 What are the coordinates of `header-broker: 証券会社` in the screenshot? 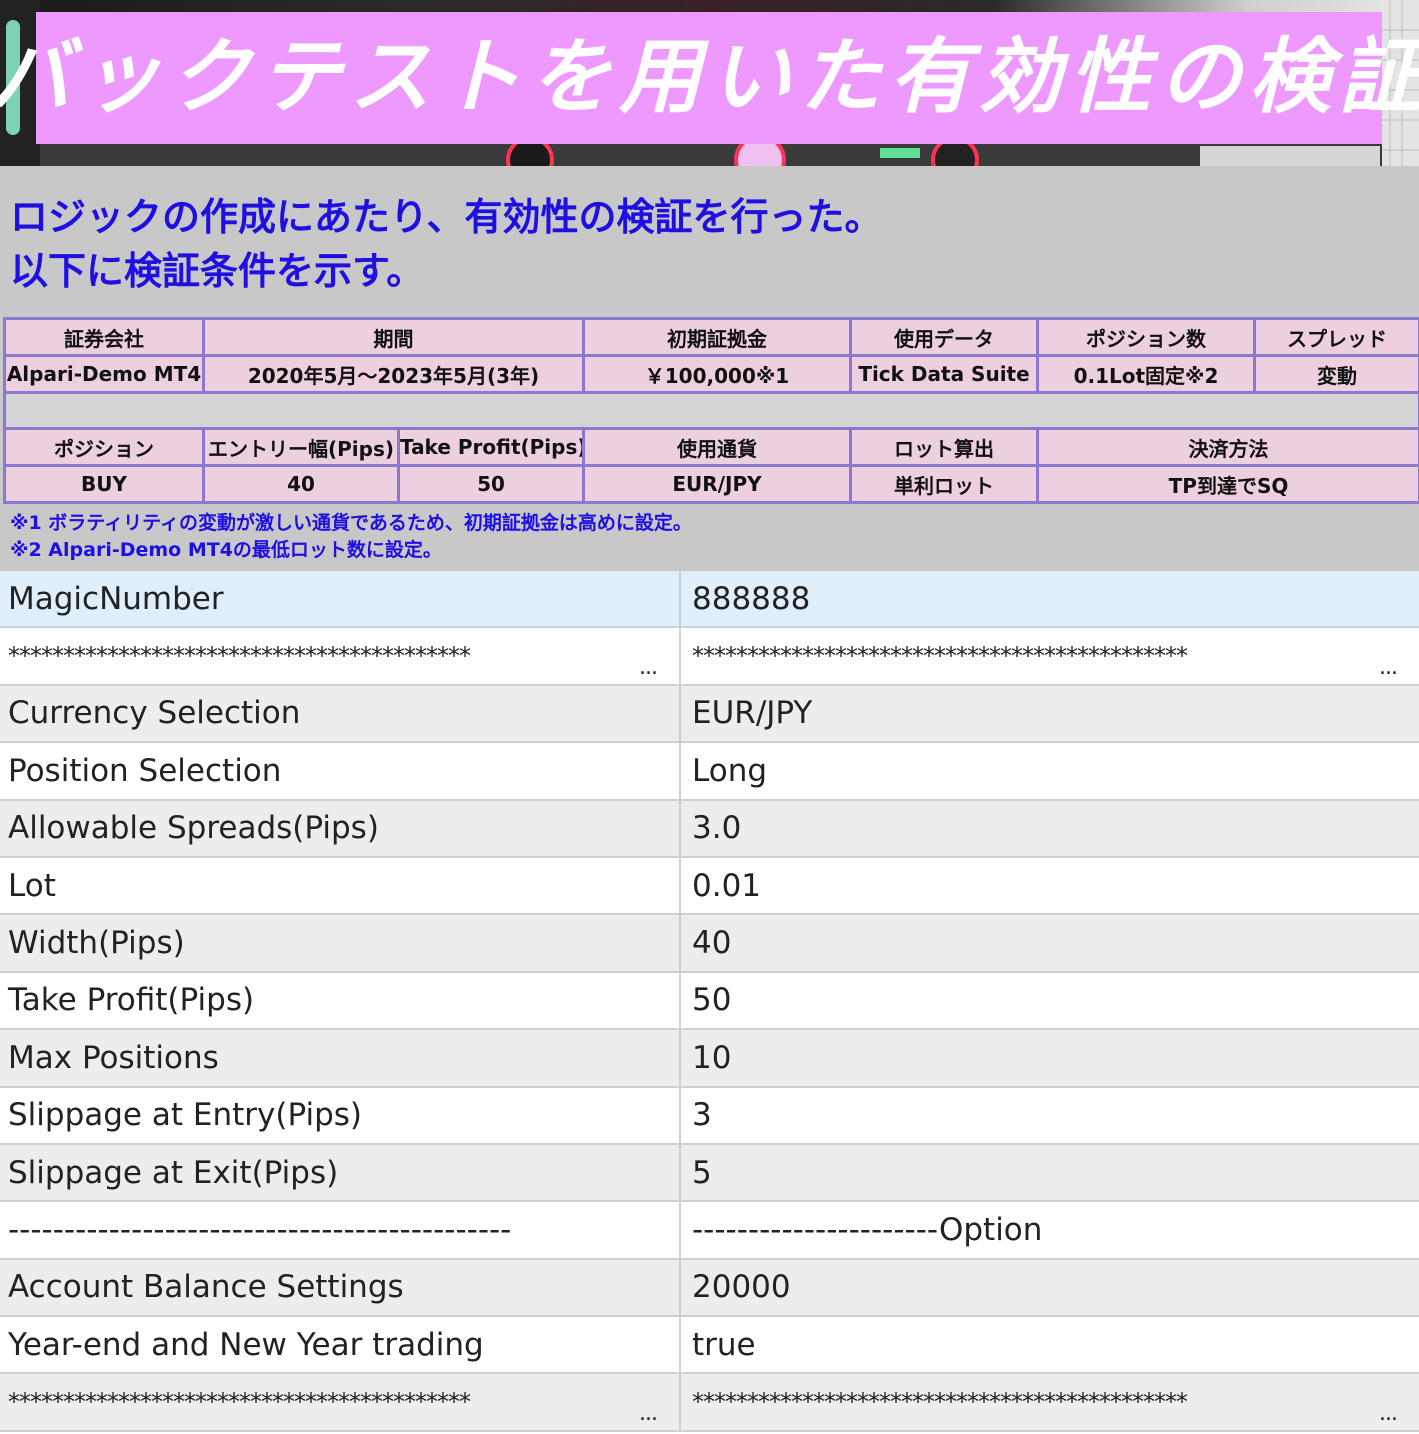 It's located at (104, 337).